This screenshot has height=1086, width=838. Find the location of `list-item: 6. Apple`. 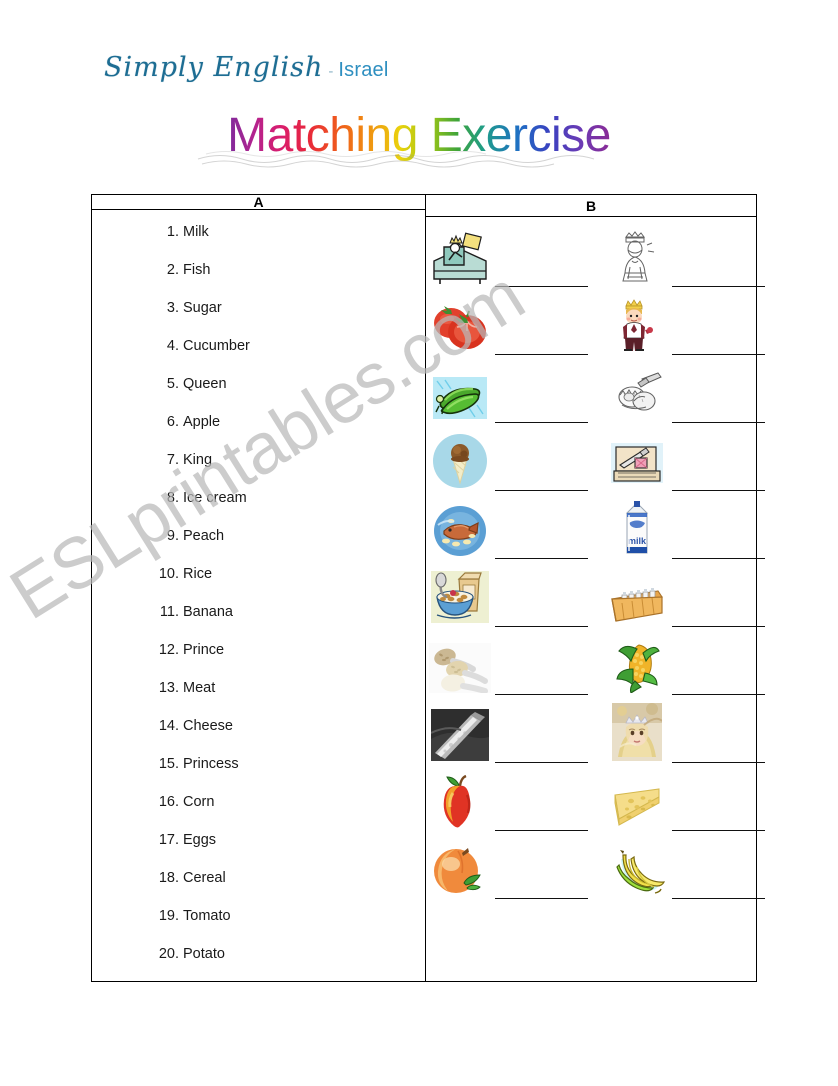

list-item: 6. Apple is located at coordinates (258, 433).